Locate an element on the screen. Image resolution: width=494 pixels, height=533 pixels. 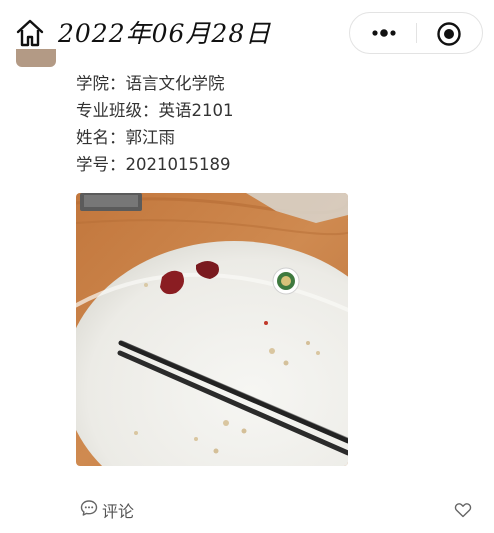
top-bar: 2022年06月28日 is located at coordinates (247, 32).